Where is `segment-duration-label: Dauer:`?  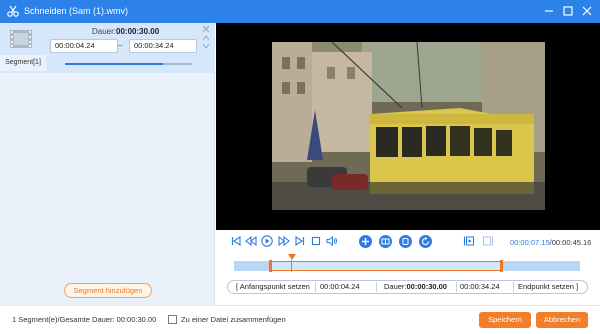
segment-duration-label: Dauer: is located at coordinates (104, 31).